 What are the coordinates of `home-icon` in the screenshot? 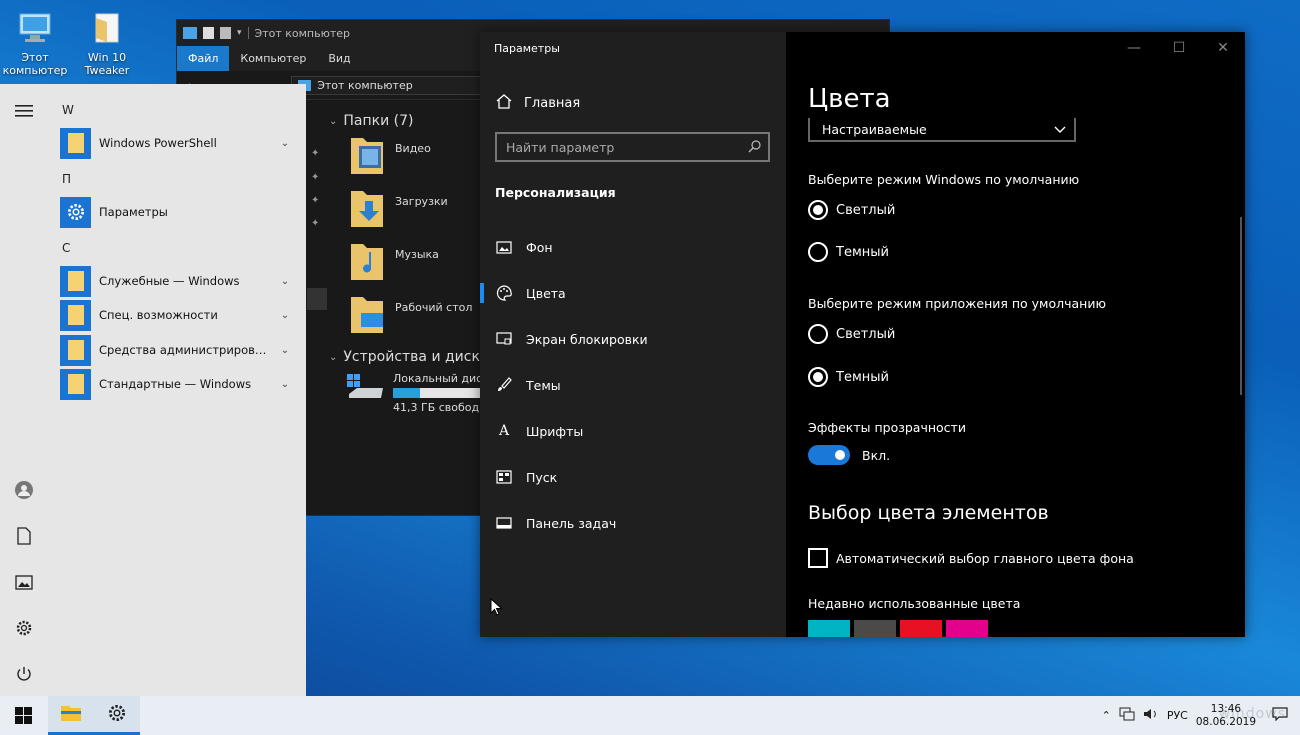 It's located at (504, 103).